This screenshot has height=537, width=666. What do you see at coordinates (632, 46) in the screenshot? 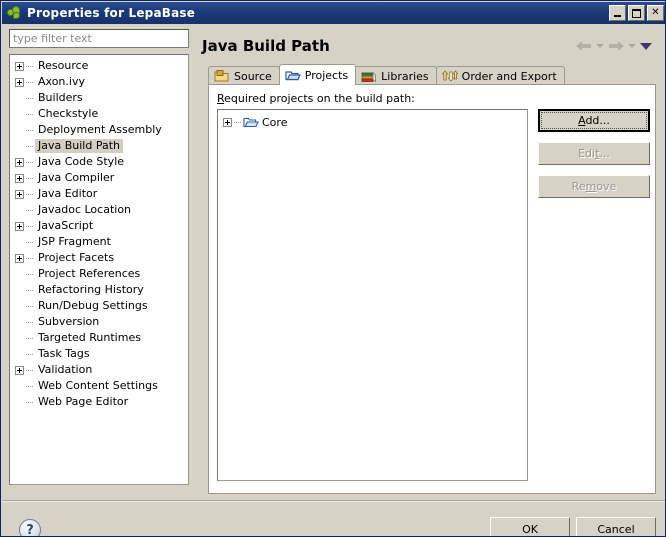
I see `forward-history-caret-icon` at bounding box center [632, 46].